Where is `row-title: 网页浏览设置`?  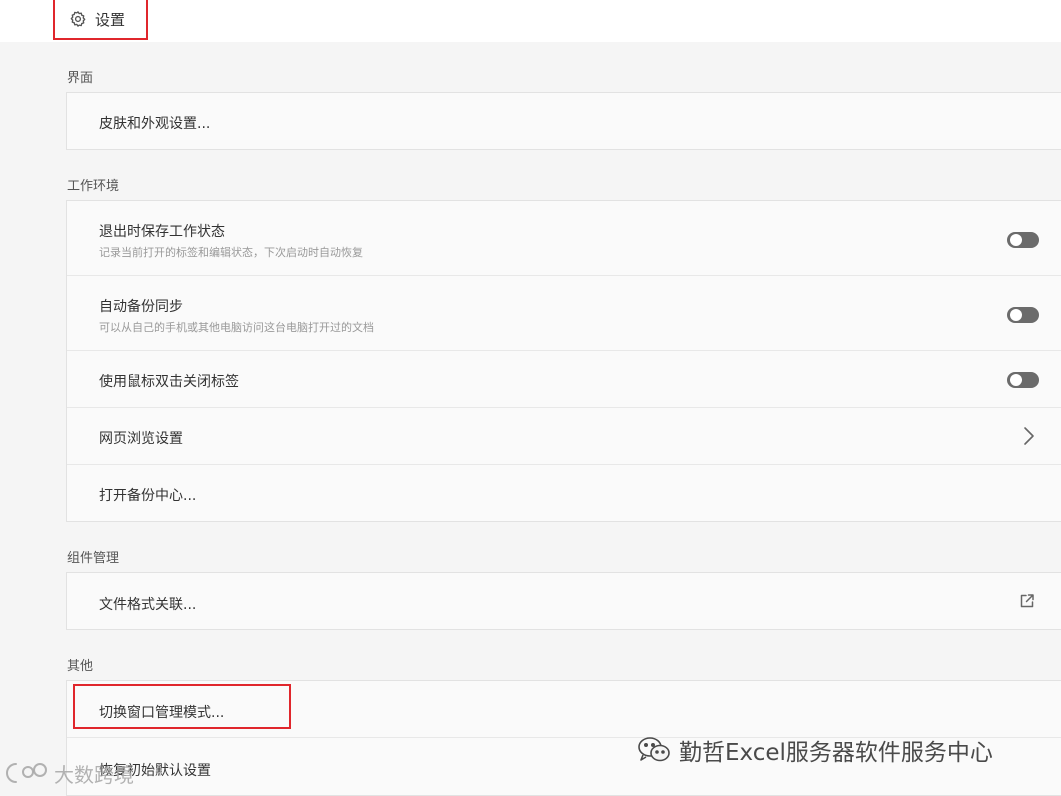 row-title: 网页浏览设置 is located at coordinates (141, 439).